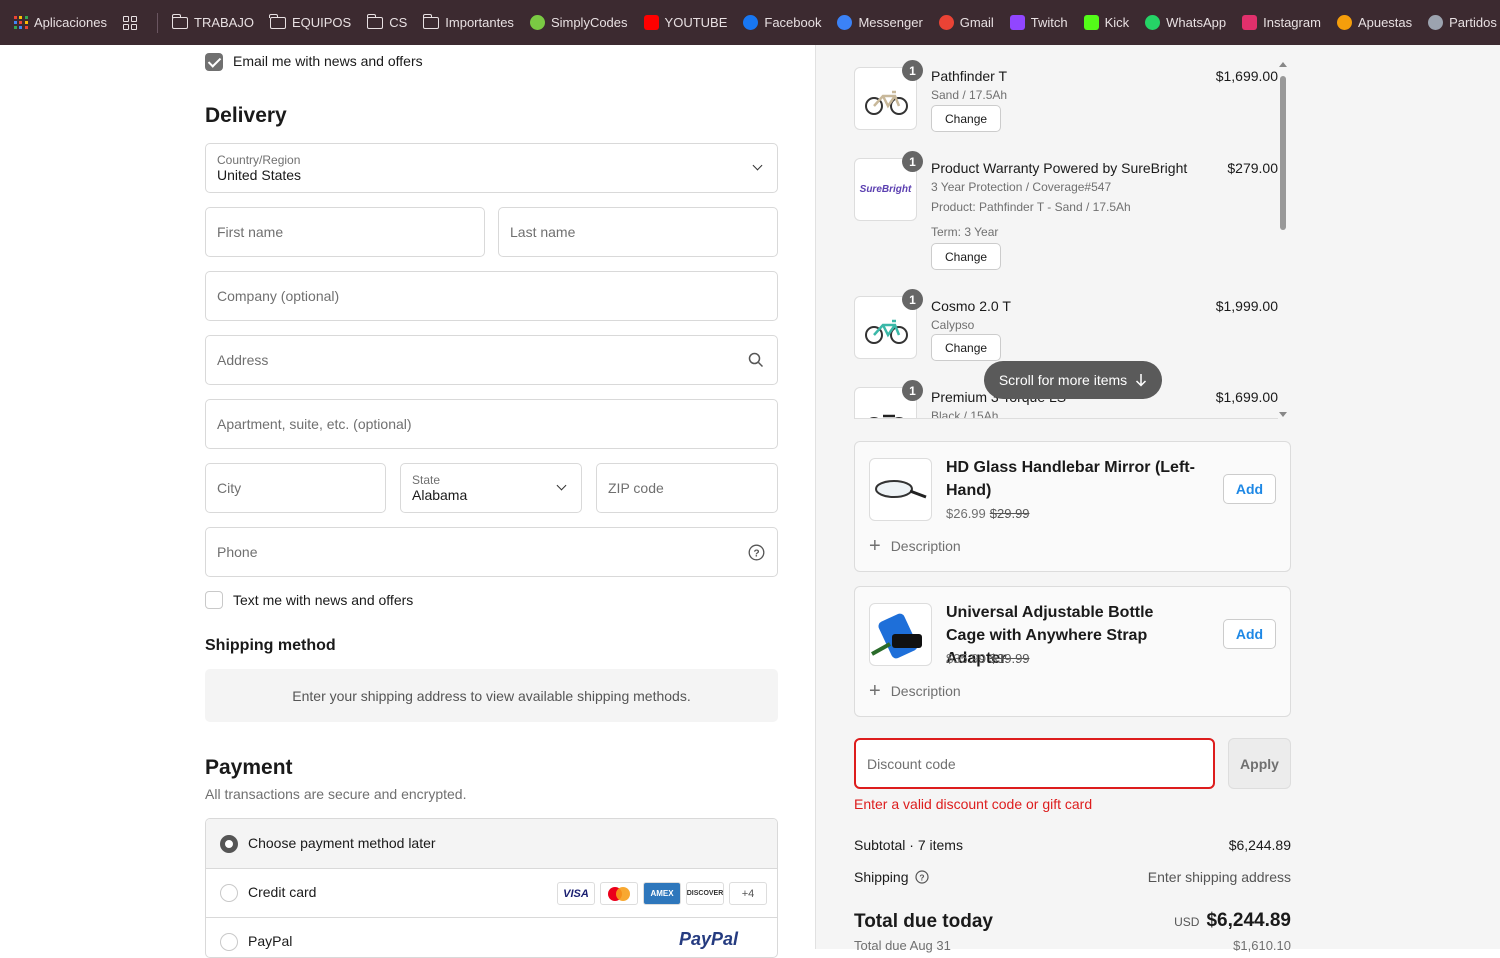 The width and height of the screenshot is (1500, 958). I want to click on bookmark-importantes: Importantes, so click(468, 21).